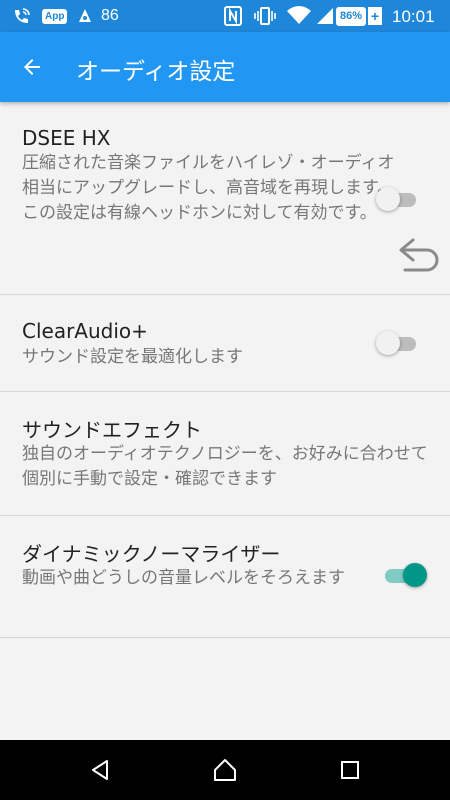 This screenshot has width=450, height=800. What do you see at coordinates (413, 16) in the screenshot?
I see `clock: 10:01` at bounding box center [413, 16].